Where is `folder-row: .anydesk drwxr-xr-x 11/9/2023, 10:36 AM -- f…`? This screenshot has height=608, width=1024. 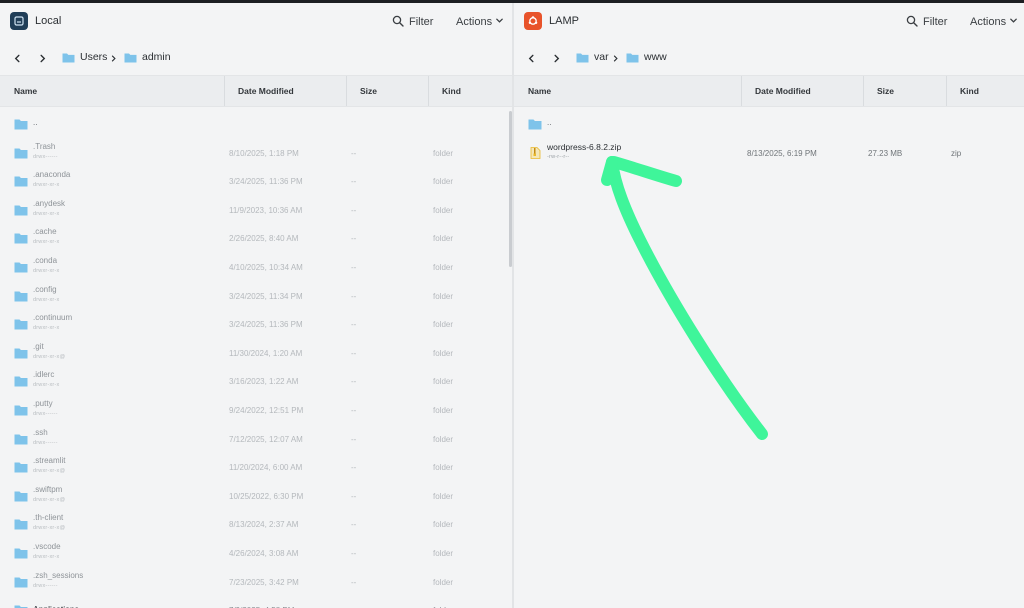 folder-row: .anydesk drwxr-xr-x 11/9/2023, 10:36 AM -- f… is located at coordinates (256, 209).